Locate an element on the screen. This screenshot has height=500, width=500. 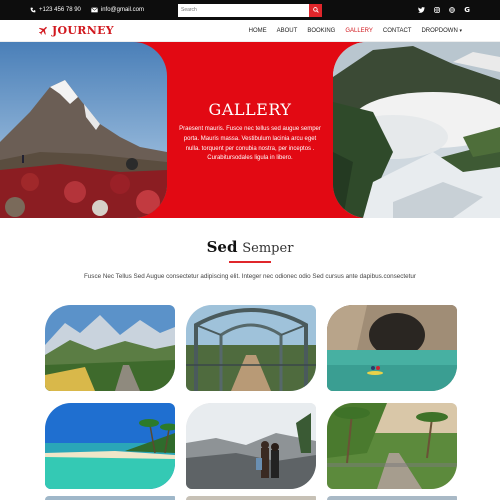
chevron-down-icon: ▾ is located at coordinates (460, 30).